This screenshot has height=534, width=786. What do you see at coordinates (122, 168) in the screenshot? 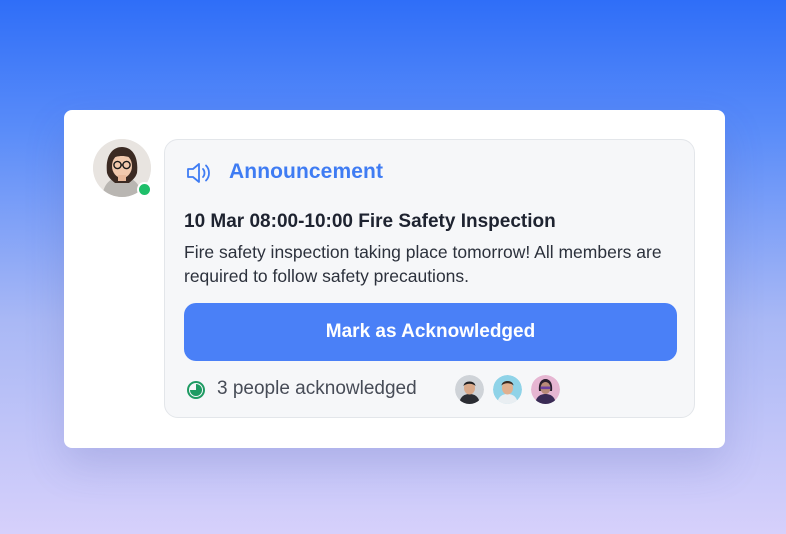
I see `sender-avatar` at bounding box center [122, 168].